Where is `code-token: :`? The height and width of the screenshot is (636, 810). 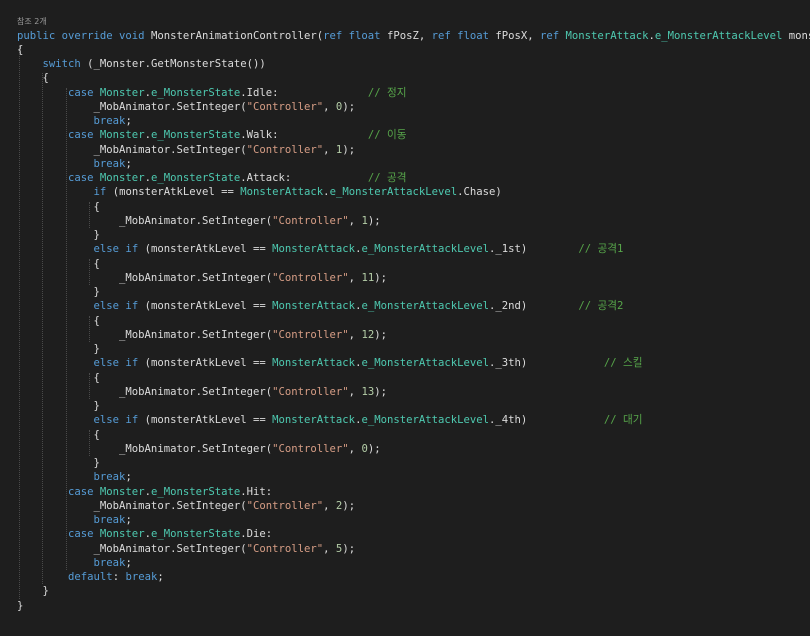 code-token: : is located at coordinates (119, 577).